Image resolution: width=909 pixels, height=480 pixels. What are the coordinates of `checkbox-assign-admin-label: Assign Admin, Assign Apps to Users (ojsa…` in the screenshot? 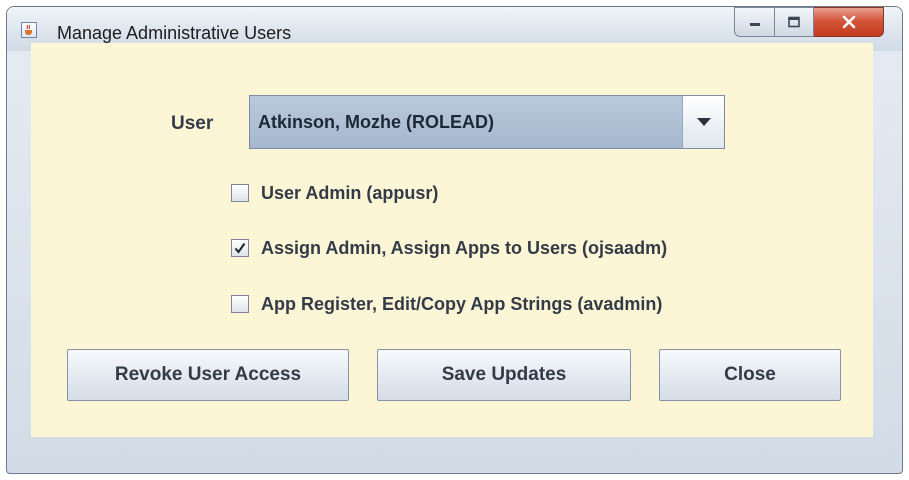 It's located at (464, 247).